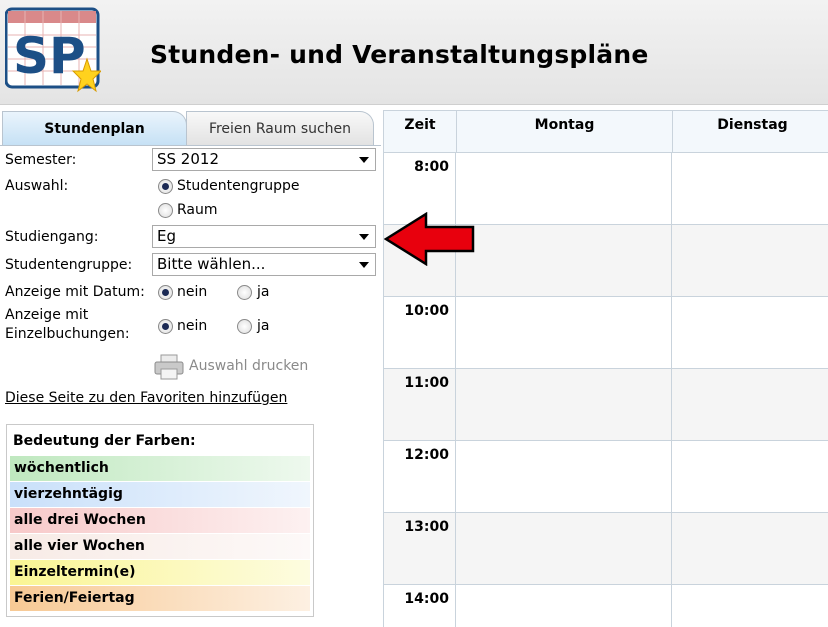 The width and height of the screenshot is (828, 627). I want to click on legend-item-alle-drei-wochen: alle drei Wochen, so click(160, 520).